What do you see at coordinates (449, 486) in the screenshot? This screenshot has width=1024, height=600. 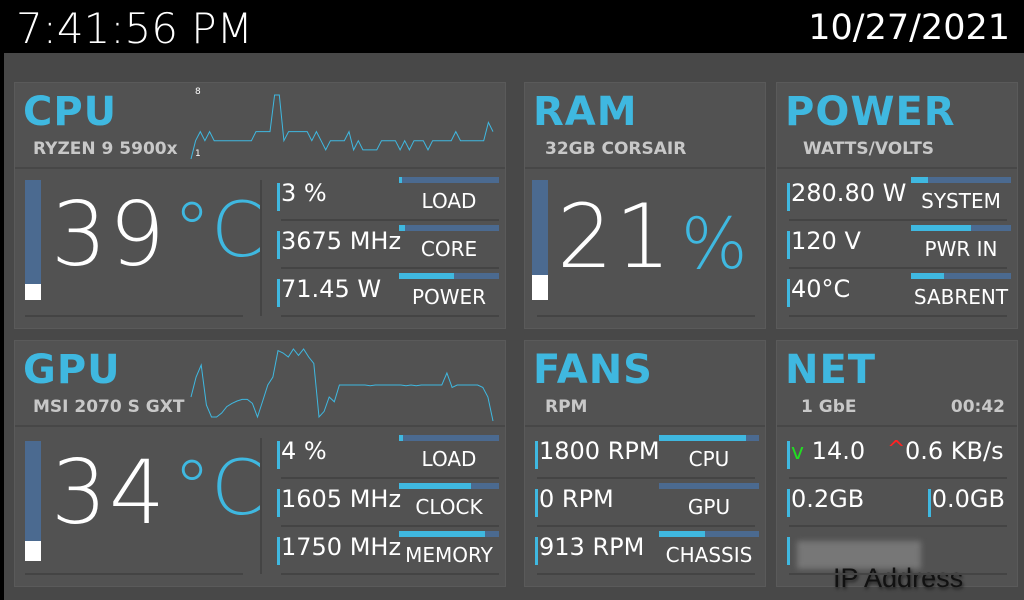 I see `gpu-clock-bar` at bounding box center [449, 486].